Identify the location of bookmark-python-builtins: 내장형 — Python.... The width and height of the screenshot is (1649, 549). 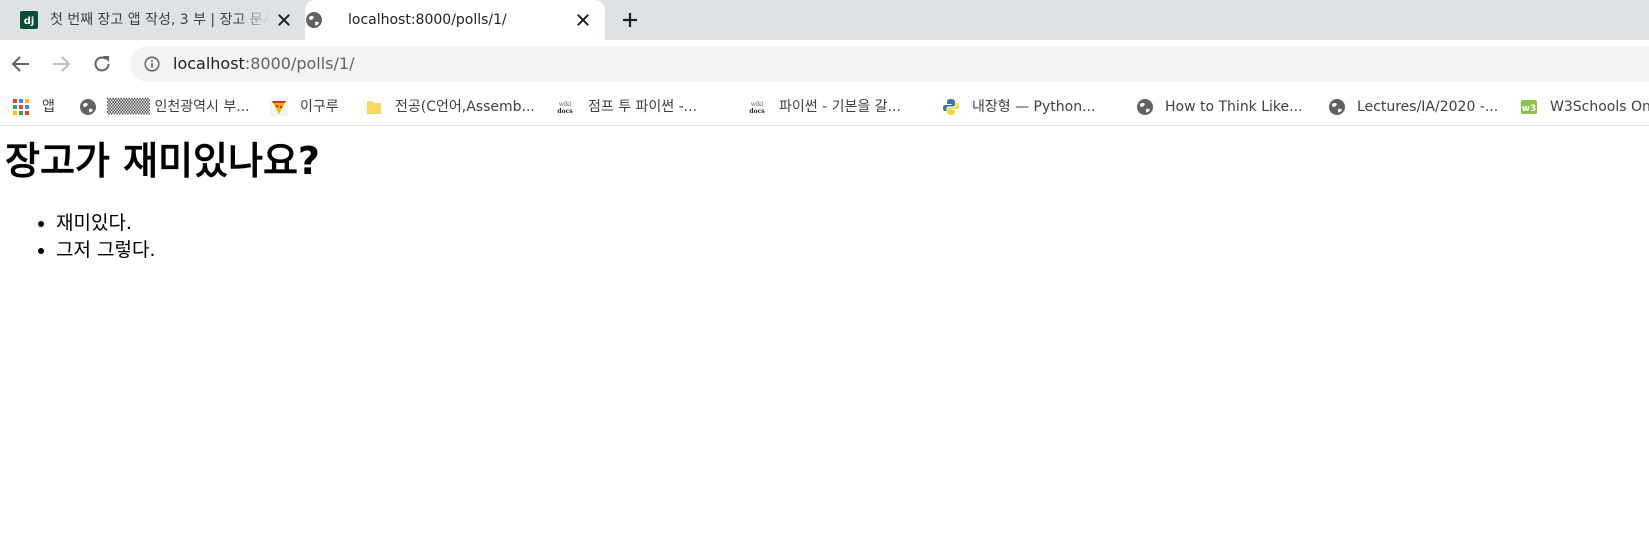
(1024, 107).